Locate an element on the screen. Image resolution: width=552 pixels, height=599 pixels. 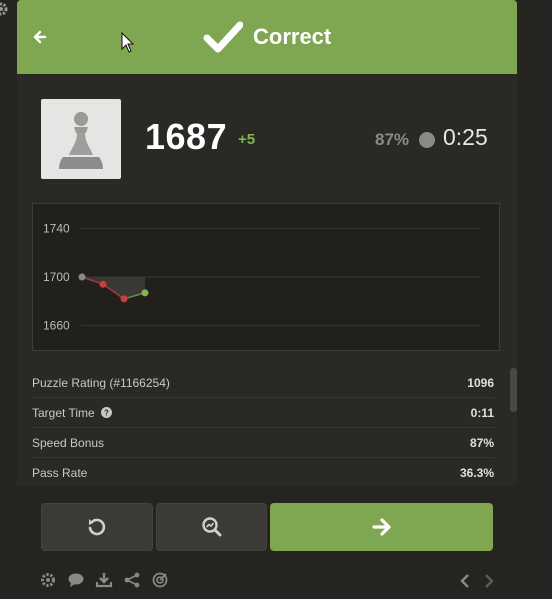
mouse-cursor-icon is located at coordinates (128, 42).